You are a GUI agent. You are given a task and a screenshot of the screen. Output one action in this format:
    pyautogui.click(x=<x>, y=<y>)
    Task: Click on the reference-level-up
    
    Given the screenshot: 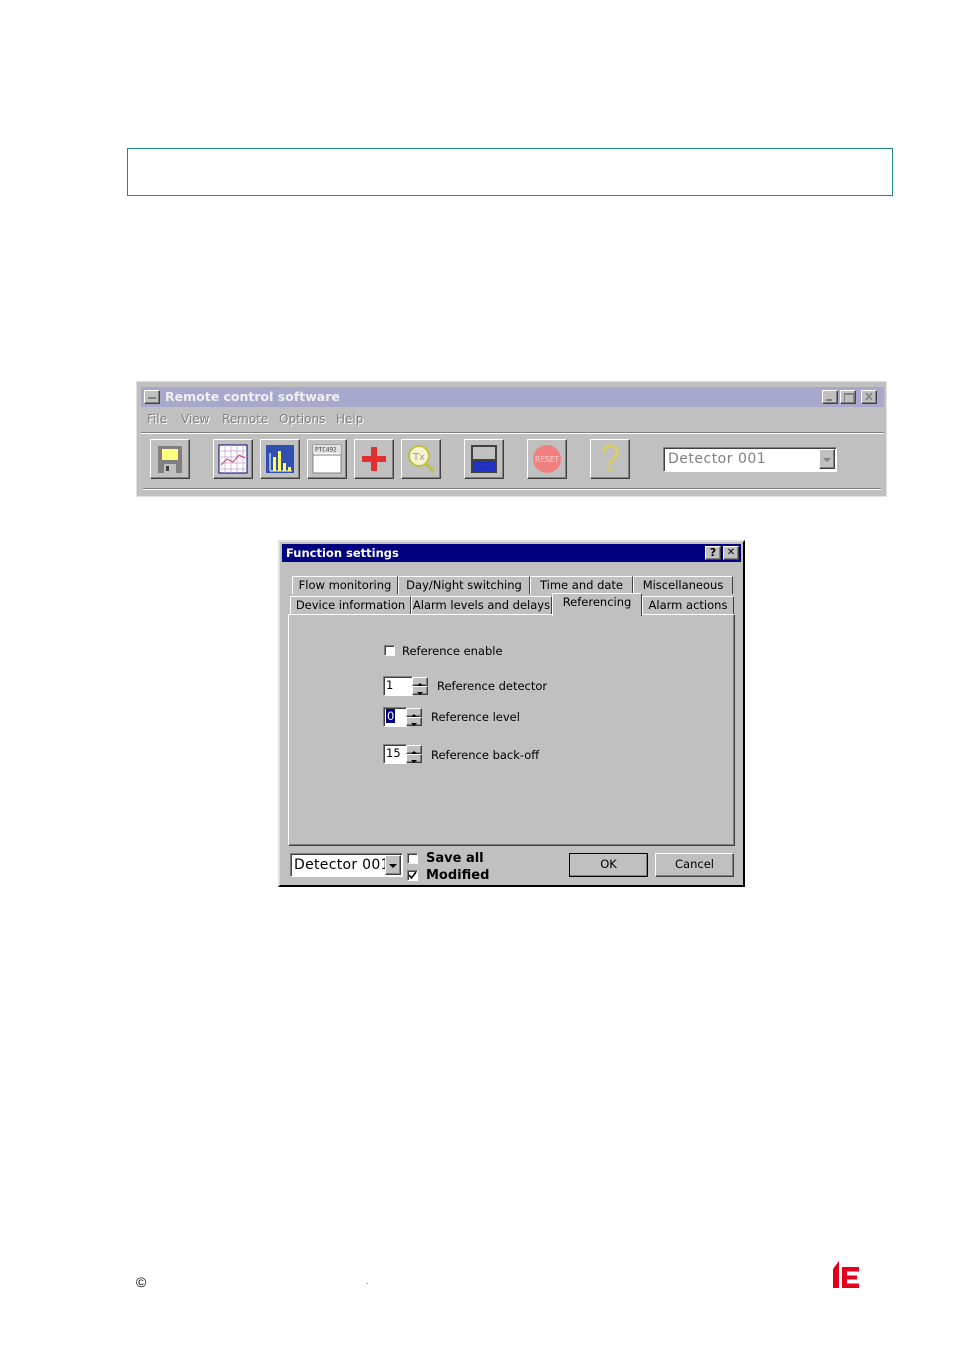 What is the action you would take?
    pyautogui.click(x=414, y=712)
    